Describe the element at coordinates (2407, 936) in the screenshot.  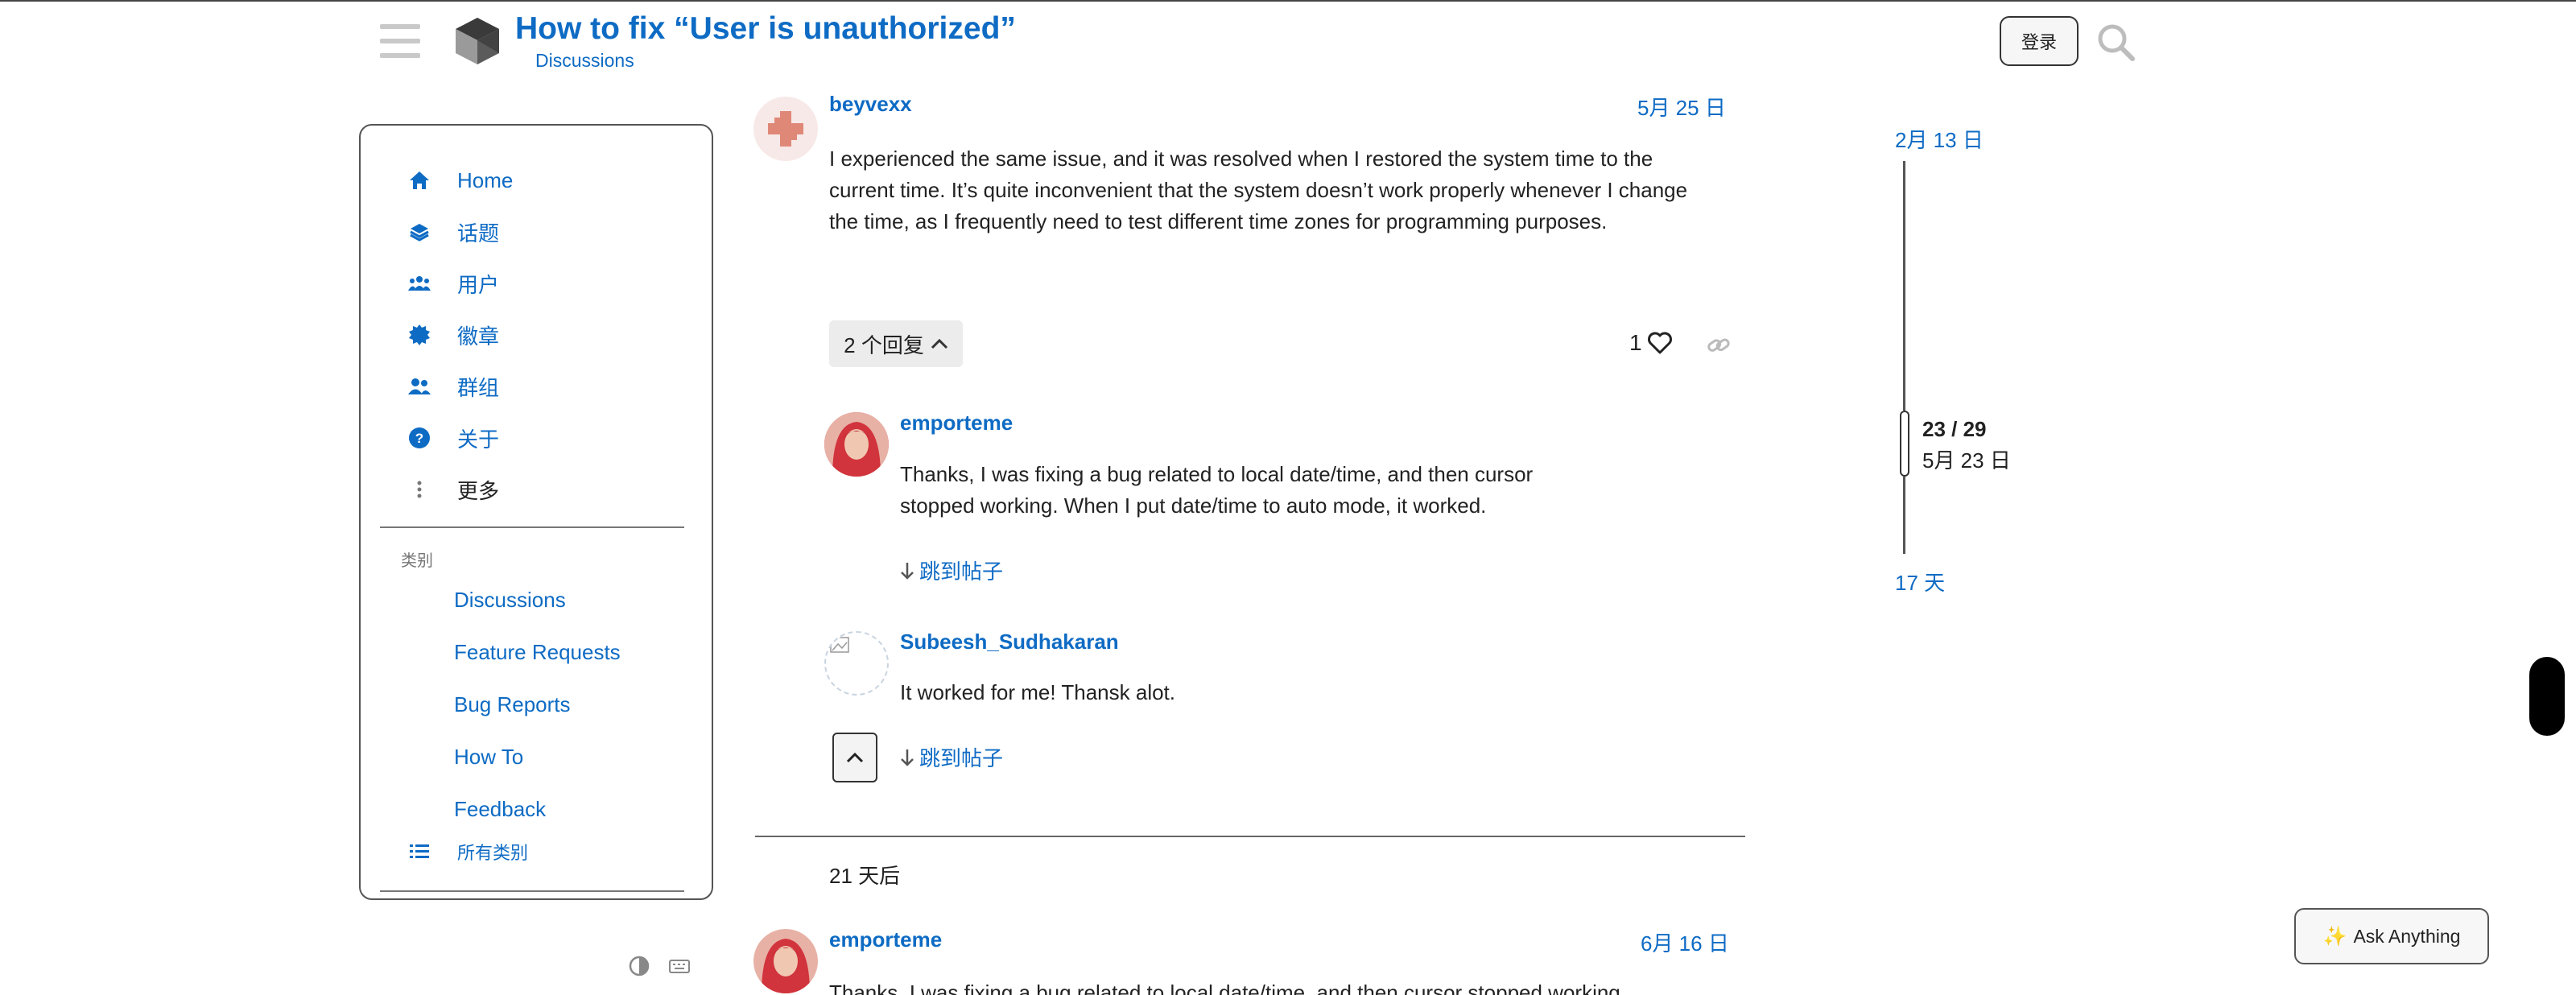
I see `ask-anything-label: Ask Anything` at that location.